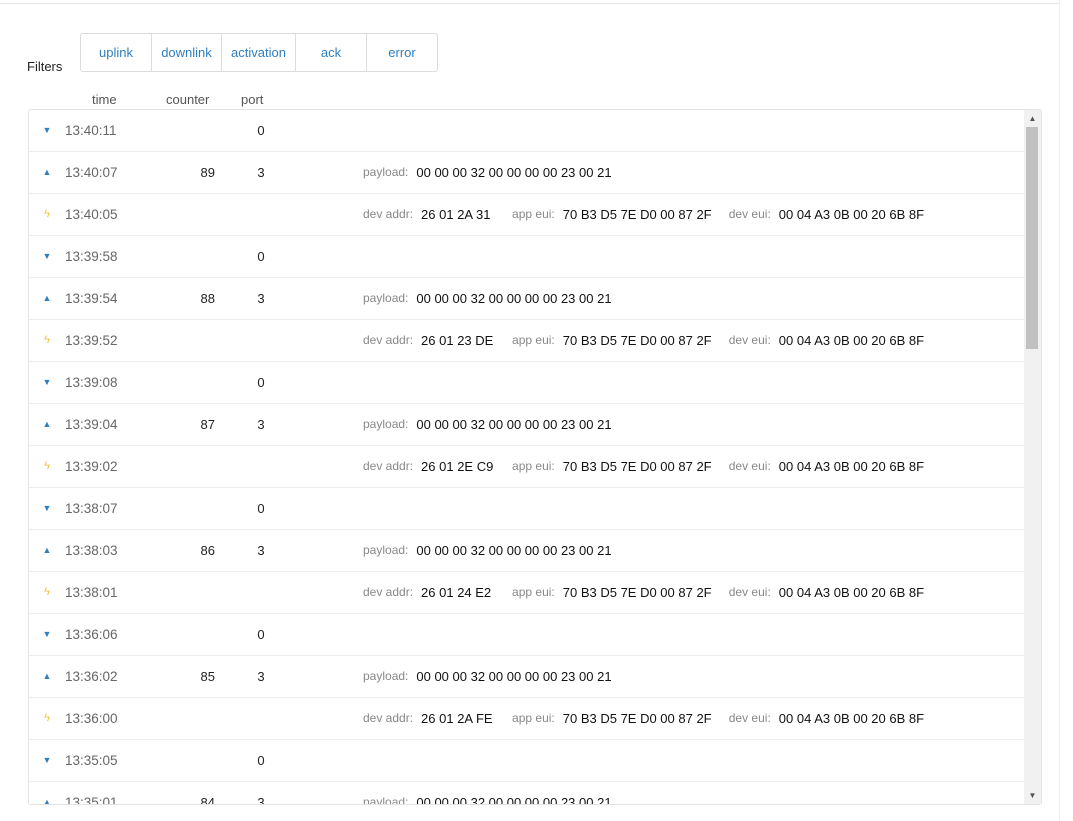 The height and width of the screenshot is (821, 1073). I want to click on filter-activation-button: activation, so click(259, 52).